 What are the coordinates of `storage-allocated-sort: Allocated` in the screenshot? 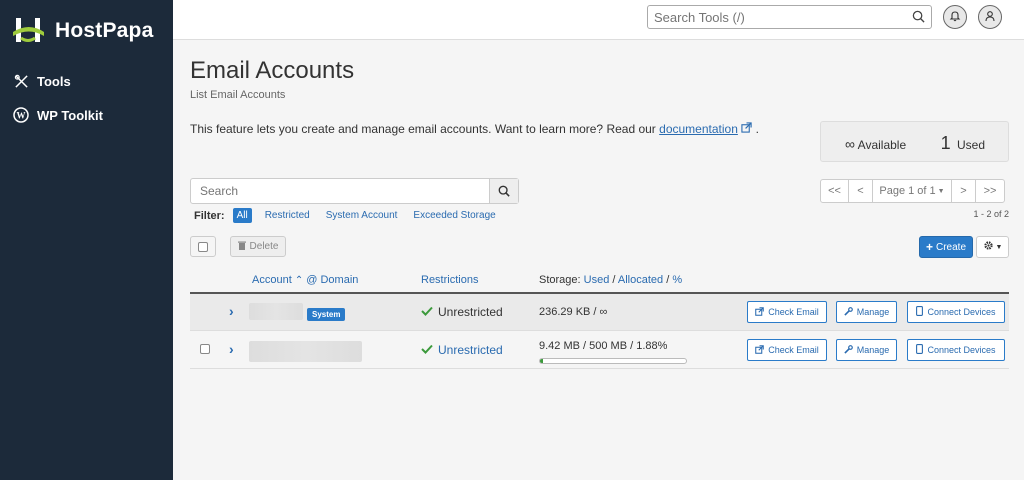 It's located at (640, 280).